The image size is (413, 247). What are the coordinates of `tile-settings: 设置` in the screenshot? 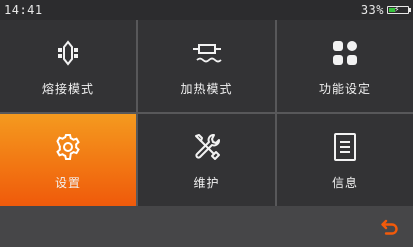 It's located at (68, 160).